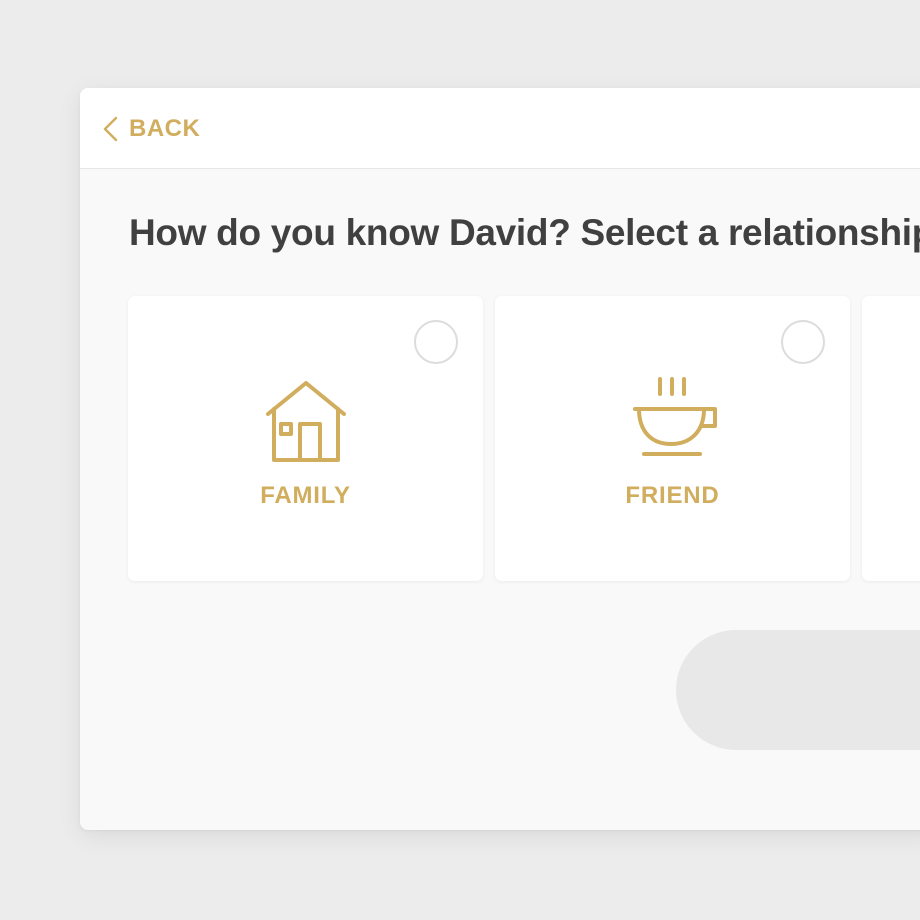  I want to click on option-card-family: FAMILY, so click(305, 438).